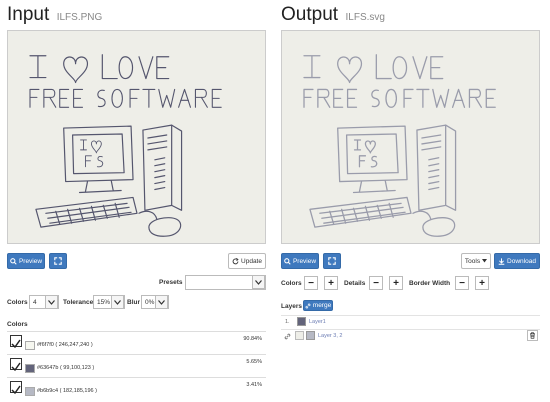  I want to click on output-colors-label: Colors, so click(291, 283).